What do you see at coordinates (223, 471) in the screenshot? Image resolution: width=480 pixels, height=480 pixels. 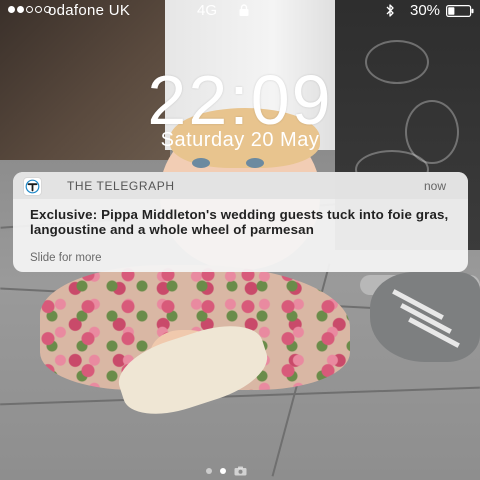 I see `page-dot-active` at bounding box center [223, 471].